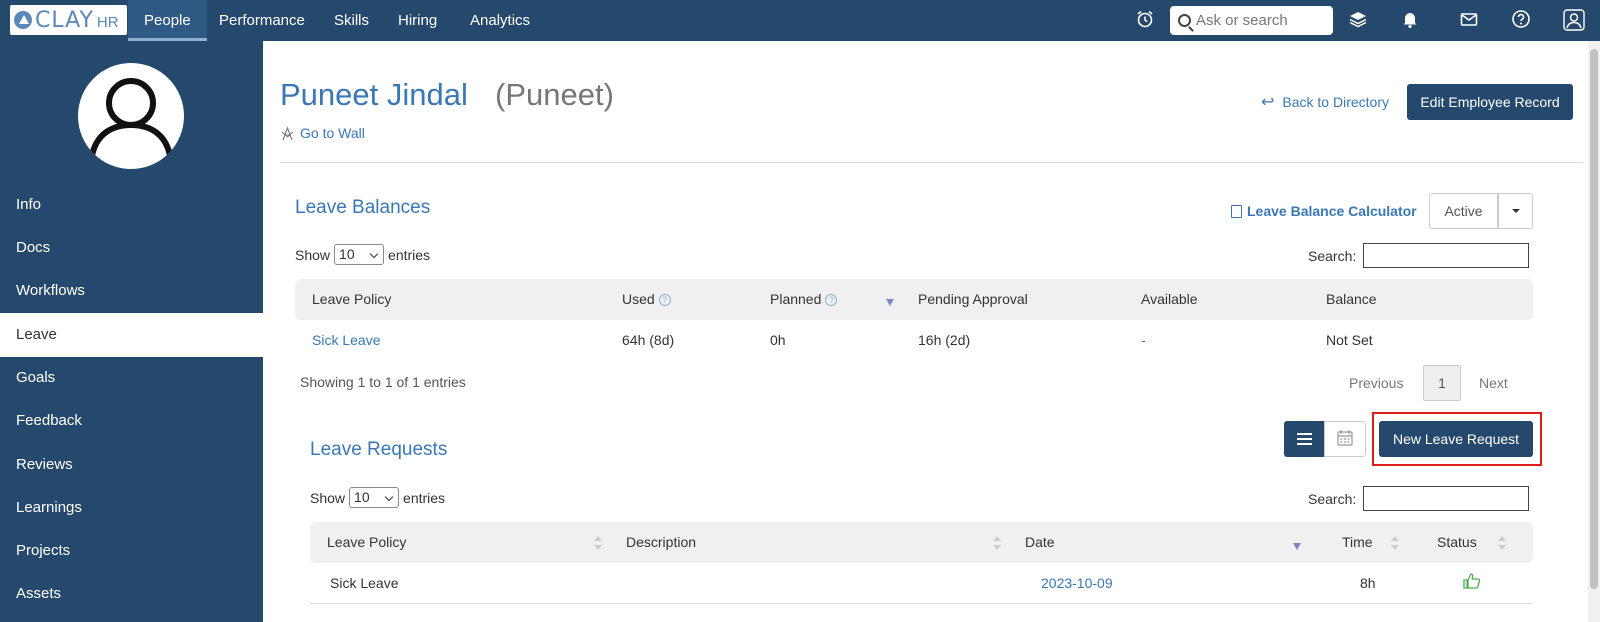  Describe the element at coordinates (287, 132) in the screenshot. I see `wall-icon` at that location.